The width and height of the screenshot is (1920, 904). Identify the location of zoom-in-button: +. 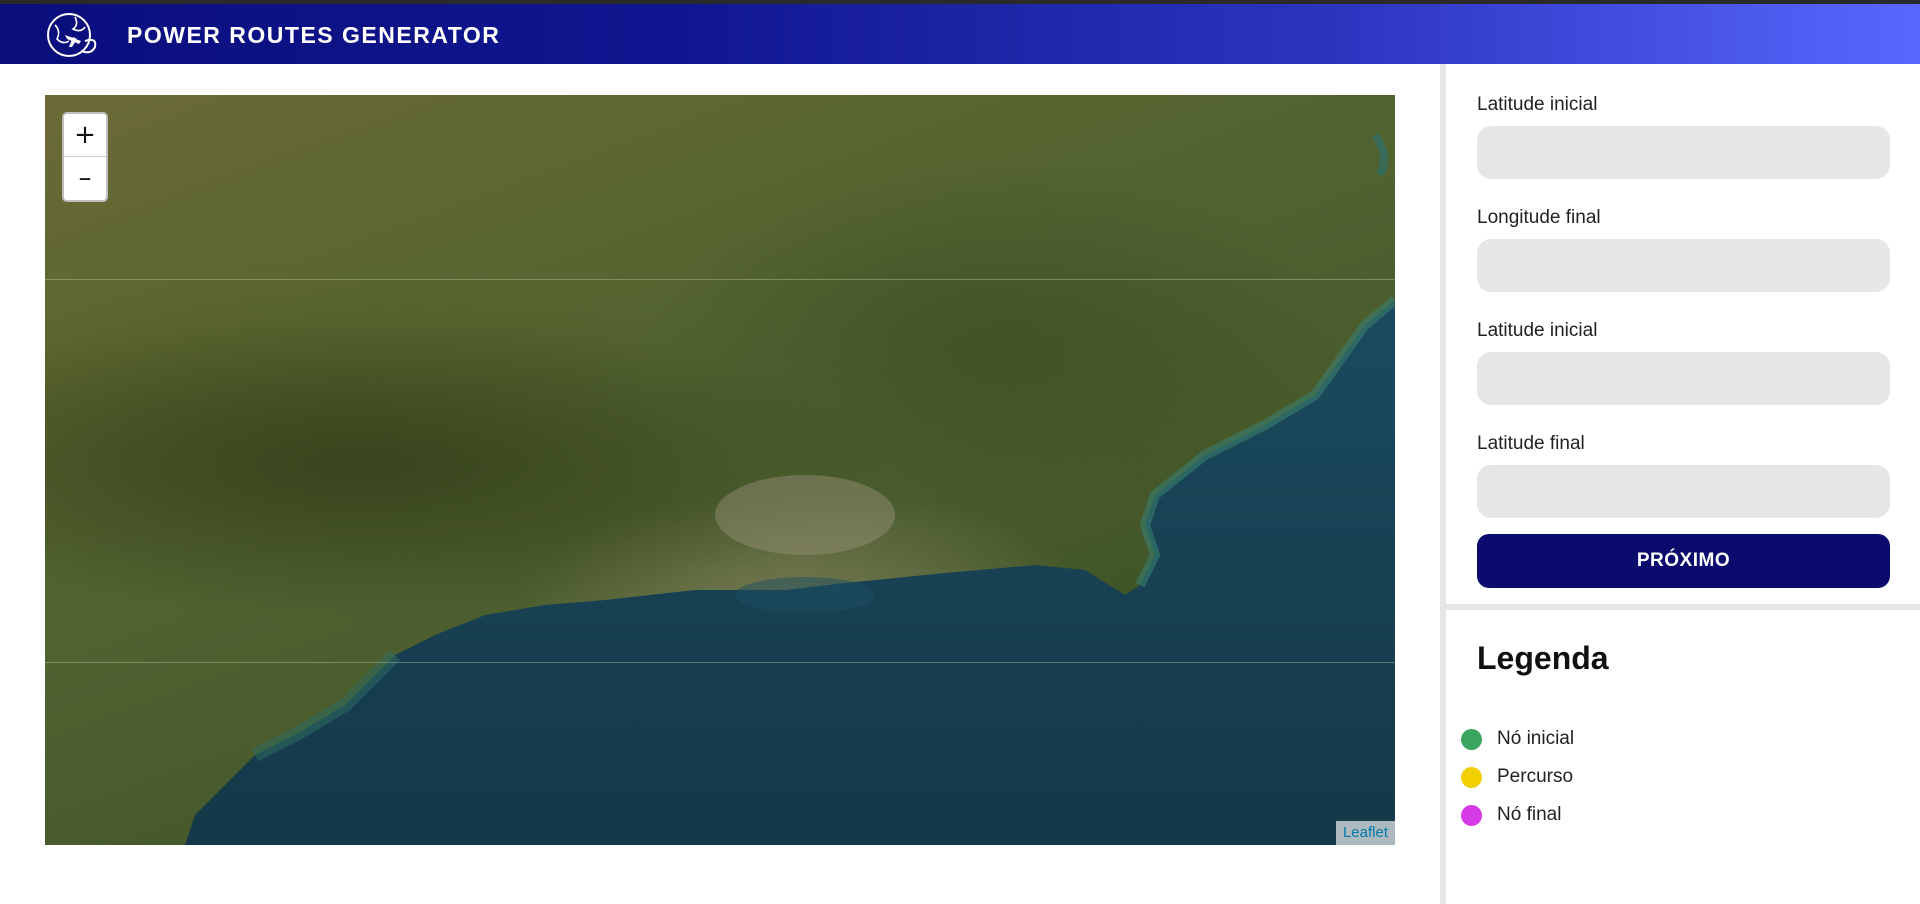
(85, 135).